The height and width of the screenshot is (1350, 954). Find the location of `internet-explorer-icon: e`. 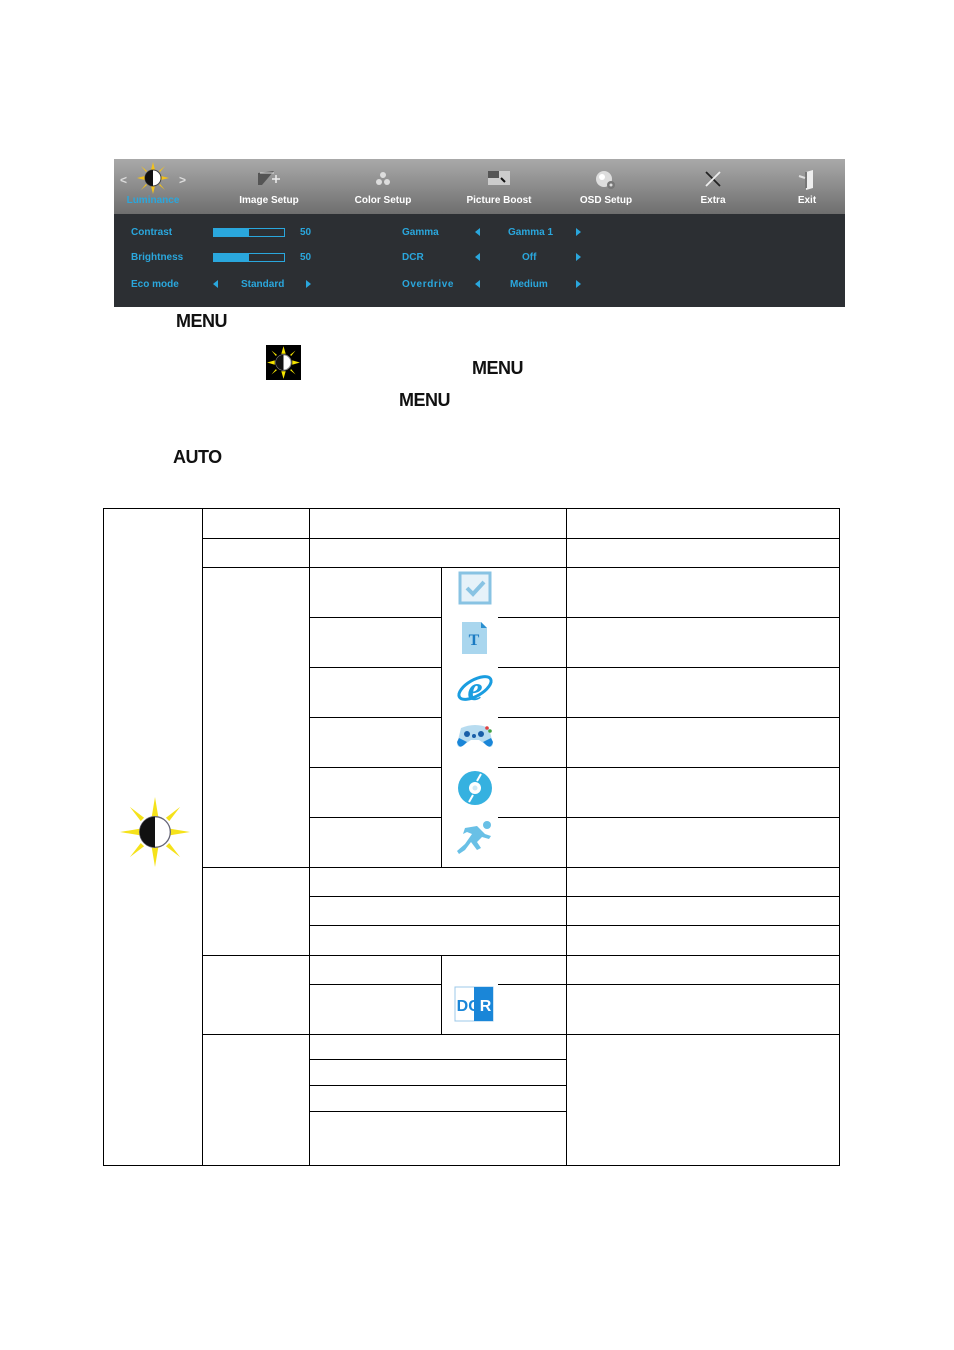

internet-explorer-icon: e is located at coordinates (475, 690).